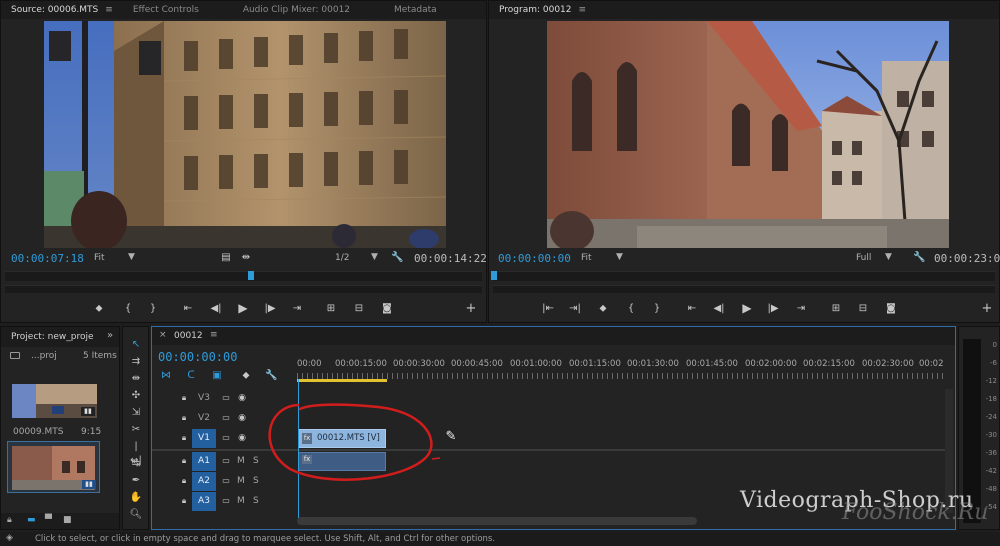  Describe the element at coordinates (136, 413) in the screenshot. I see `rate-stretch-tool-icon: ⇲` at that location.